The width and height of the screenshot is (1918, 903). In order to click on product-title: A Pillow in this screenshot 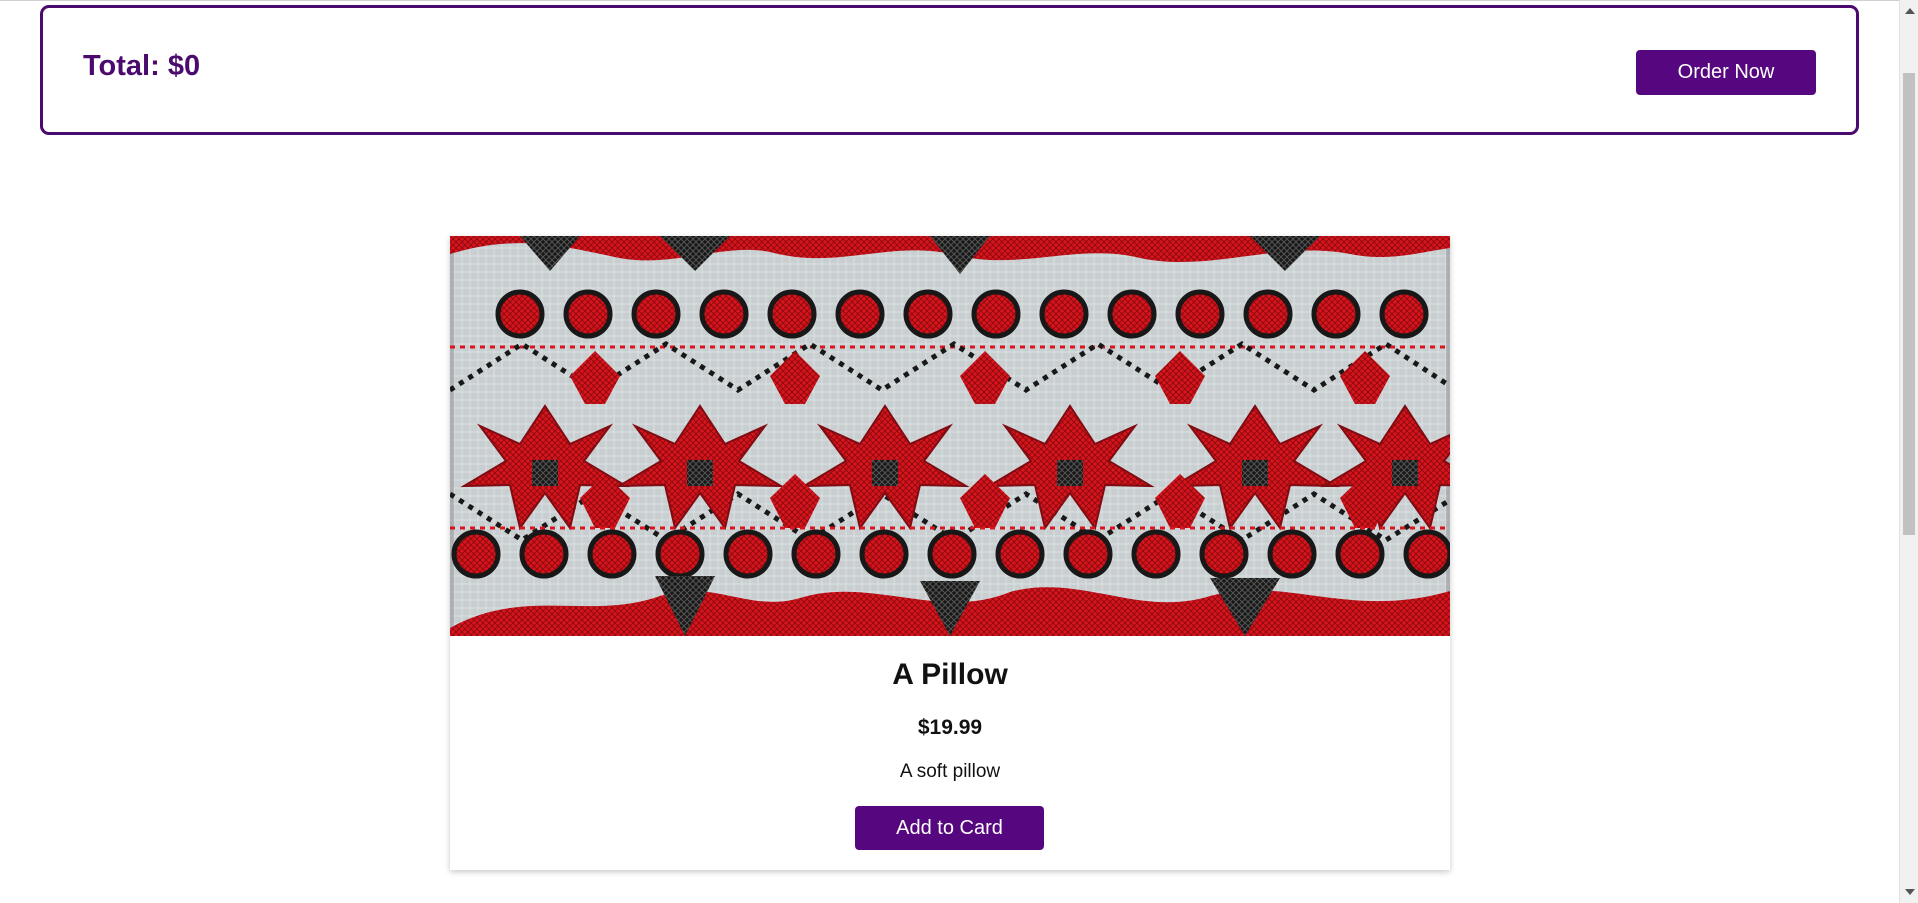, I will do `click(950, 674)`.